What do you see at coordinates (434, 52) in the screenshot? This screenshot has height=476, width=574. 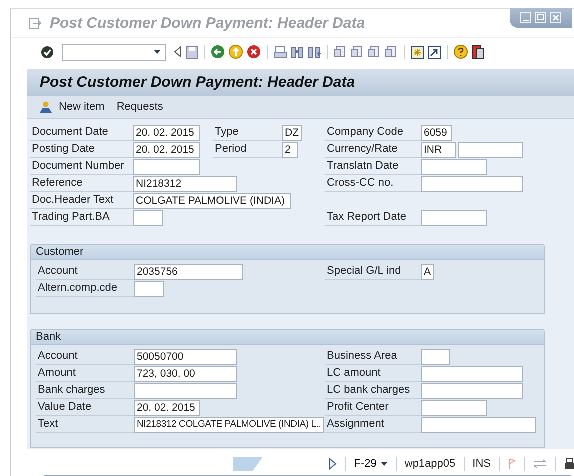 I see `shortcut-icon` at bounding box center [434, 52].